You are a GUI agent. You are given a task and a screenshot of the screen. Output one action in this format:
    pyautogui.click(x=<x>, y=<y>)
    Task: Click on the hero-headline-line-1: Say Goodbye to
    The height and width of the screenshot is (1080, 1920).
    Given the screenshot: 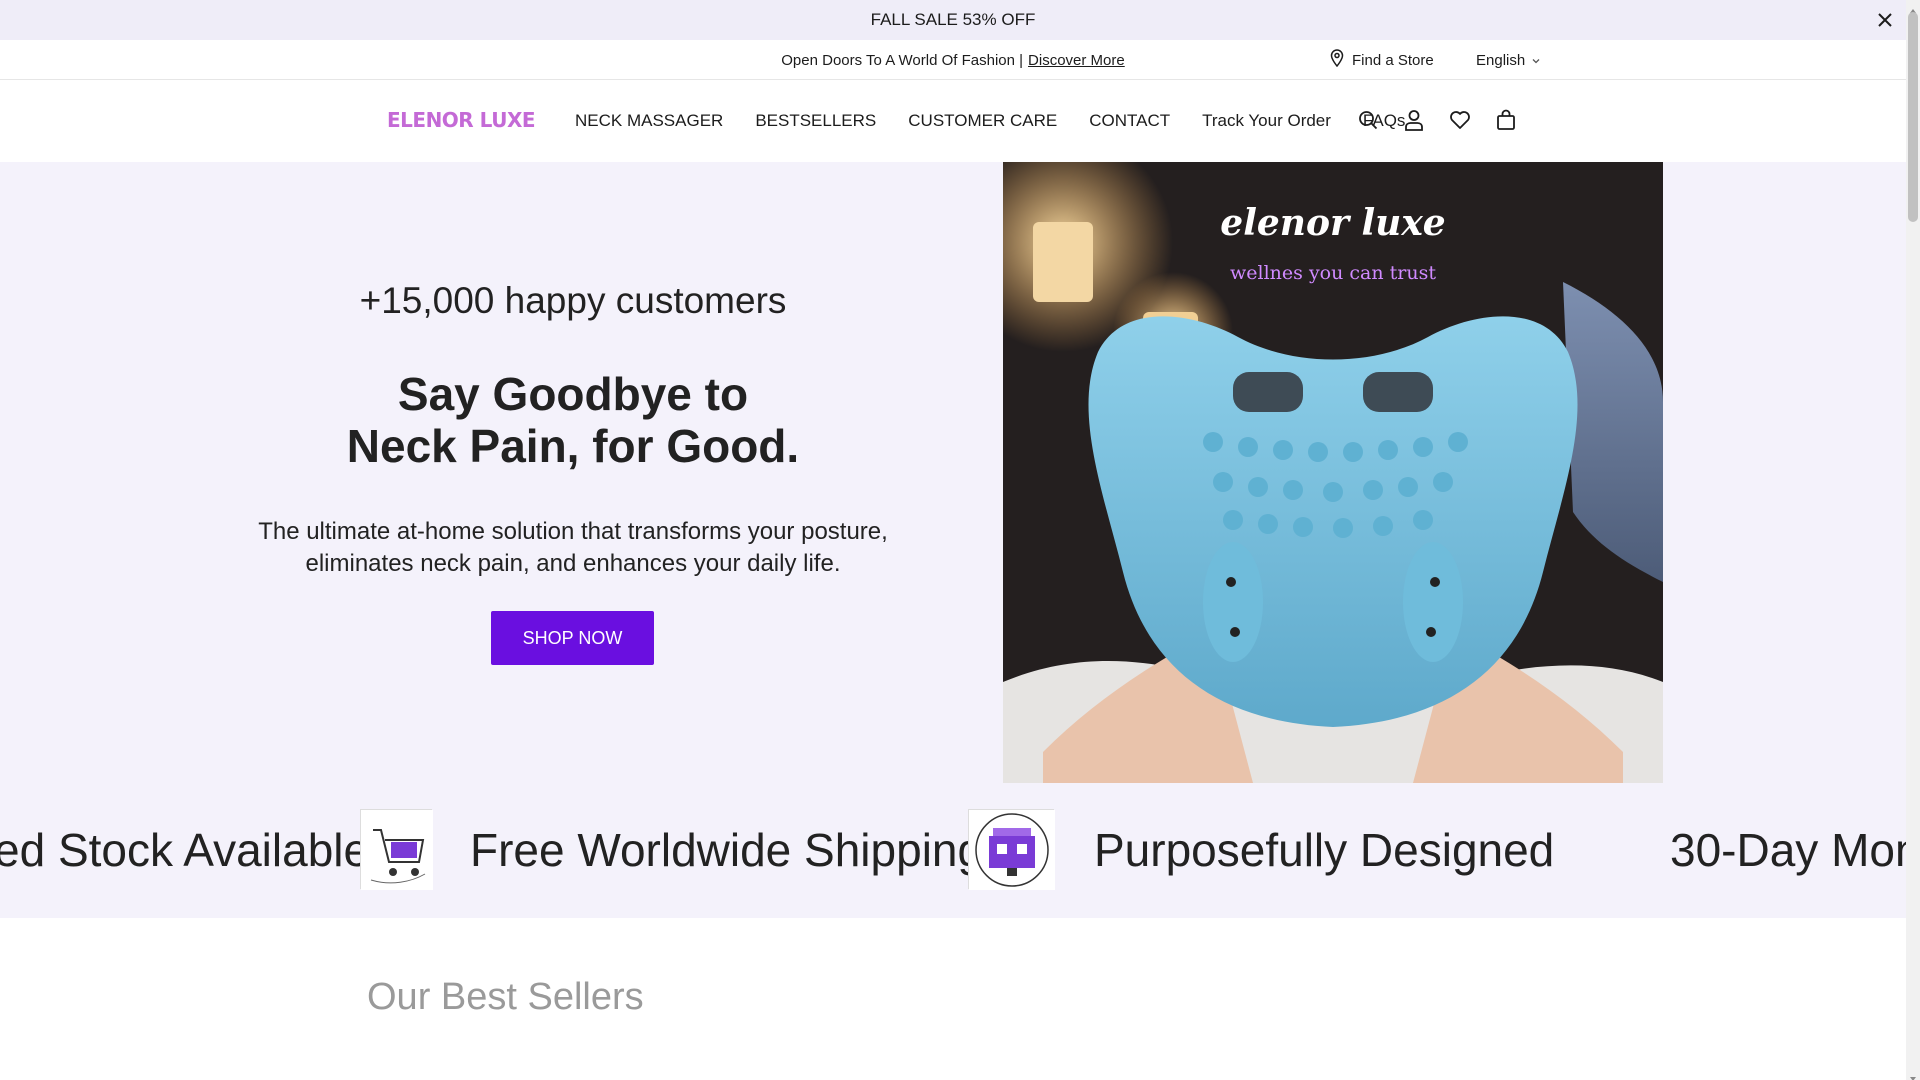 What is the action you would take?
    pyautogui.click(x=573, y=394)
    